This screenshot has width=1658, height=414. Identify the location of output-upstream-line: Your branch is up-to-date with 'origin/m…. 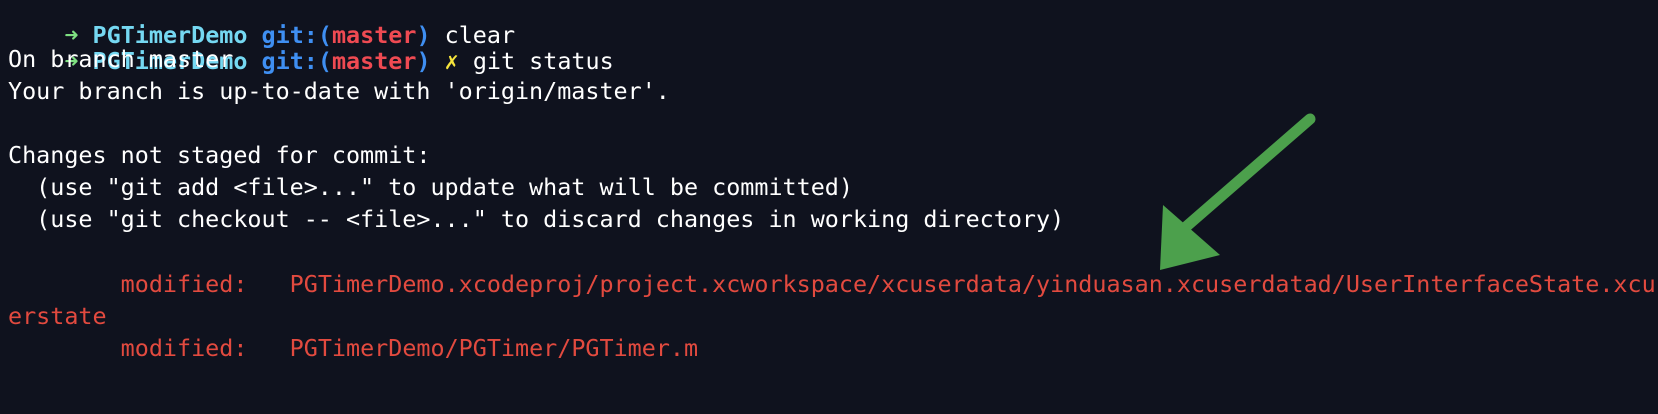
(339, 91).